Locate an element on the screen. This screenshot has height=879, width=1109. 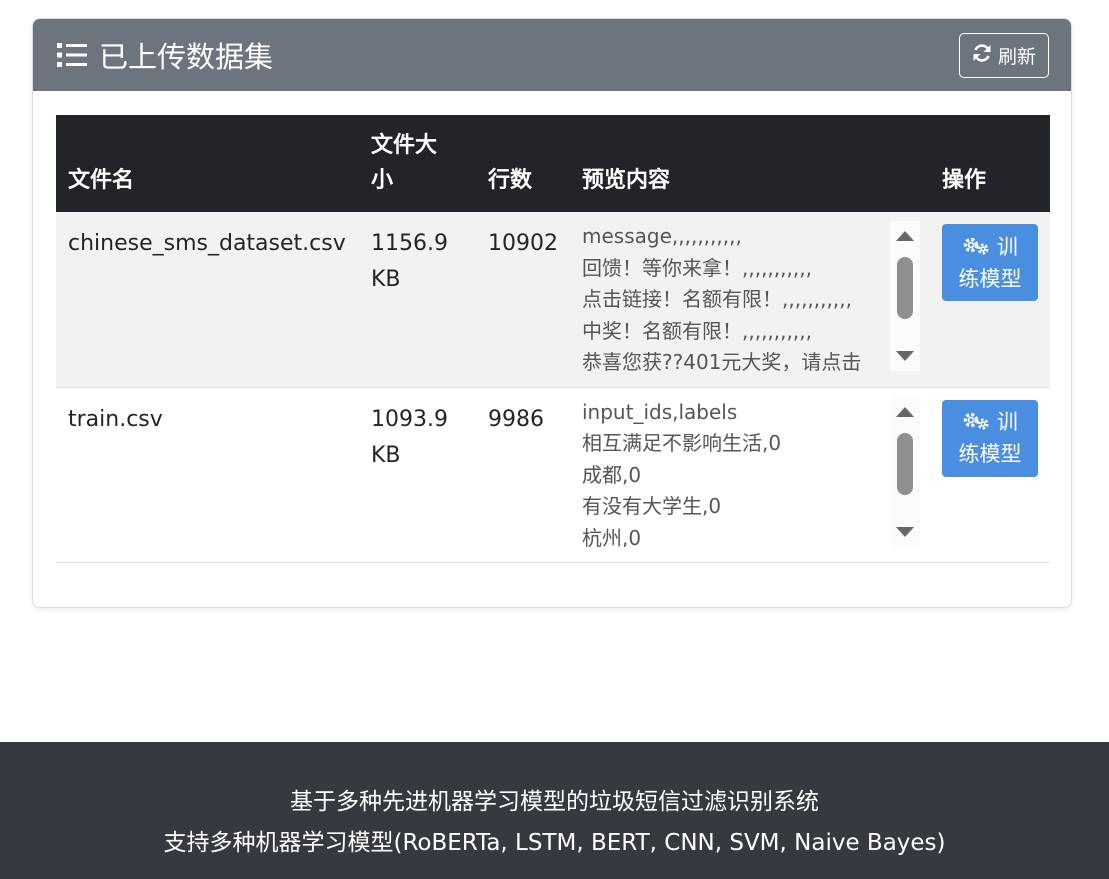
cell-filename: chinese_sms_dataset.csv is located at coordinates (207, 300).